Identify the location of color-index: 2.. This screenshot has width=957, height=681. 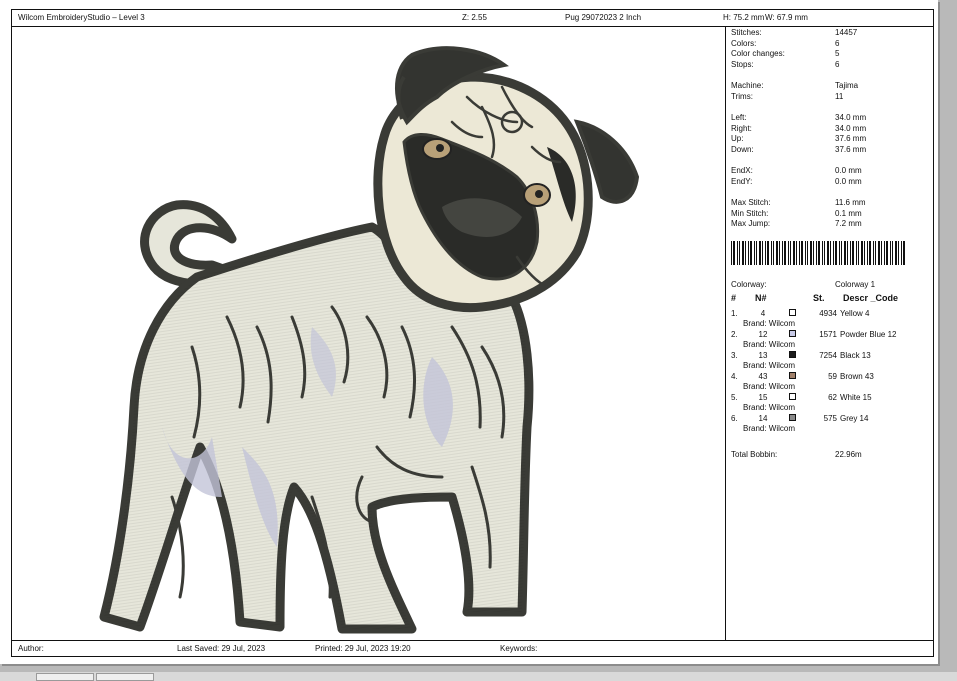
(734, 334).